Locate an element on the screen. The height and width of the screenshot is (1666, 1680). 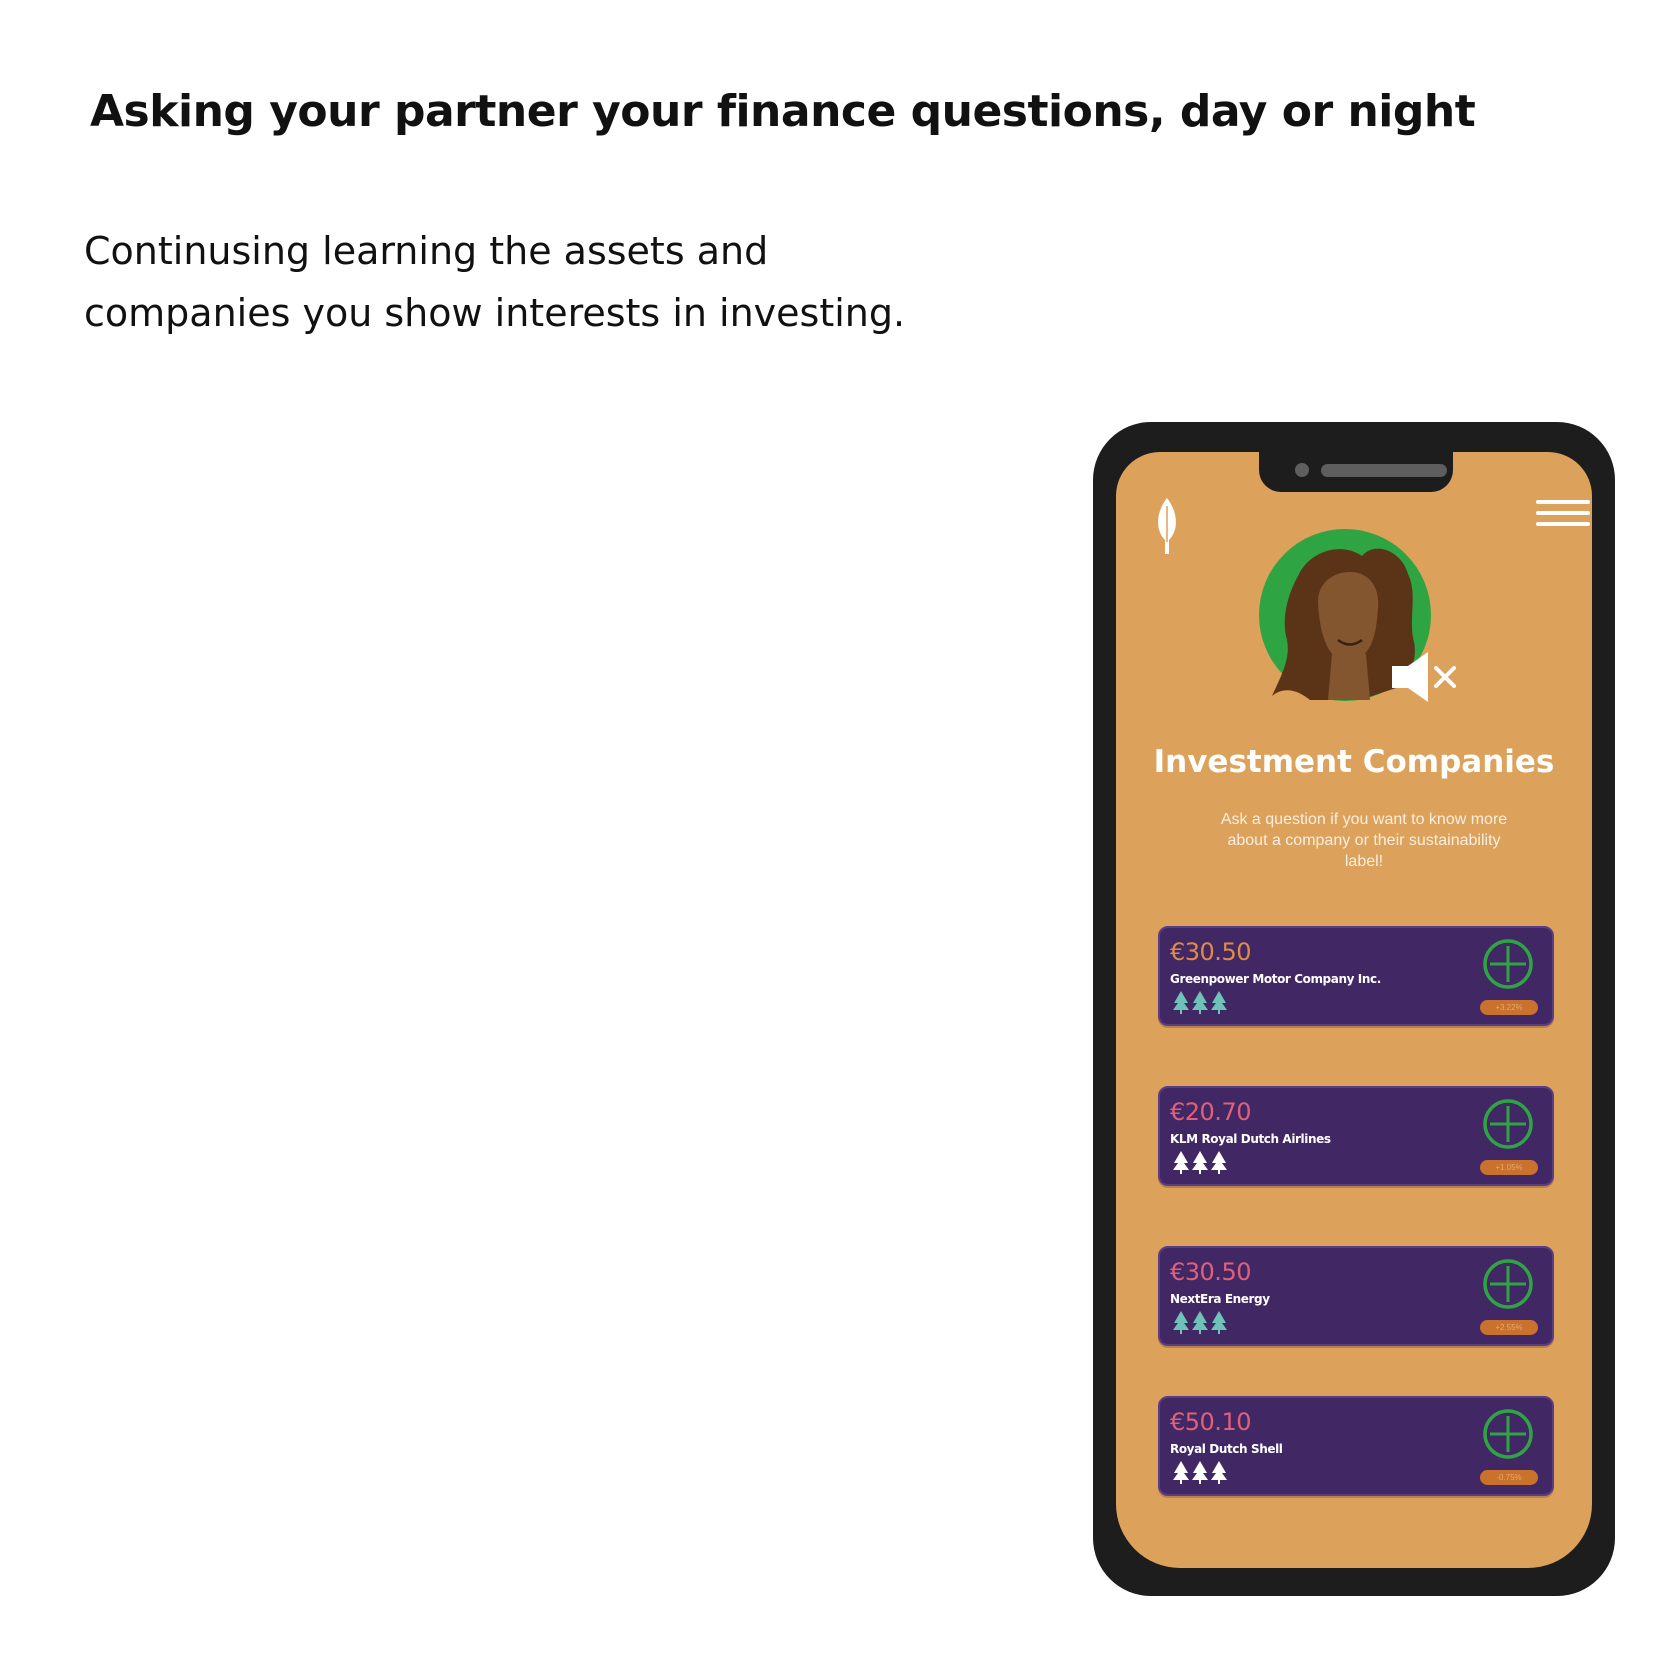
company-card: €50.10 Royal Dutch Shell -0.75% is located at coordinates (1356, 1446).